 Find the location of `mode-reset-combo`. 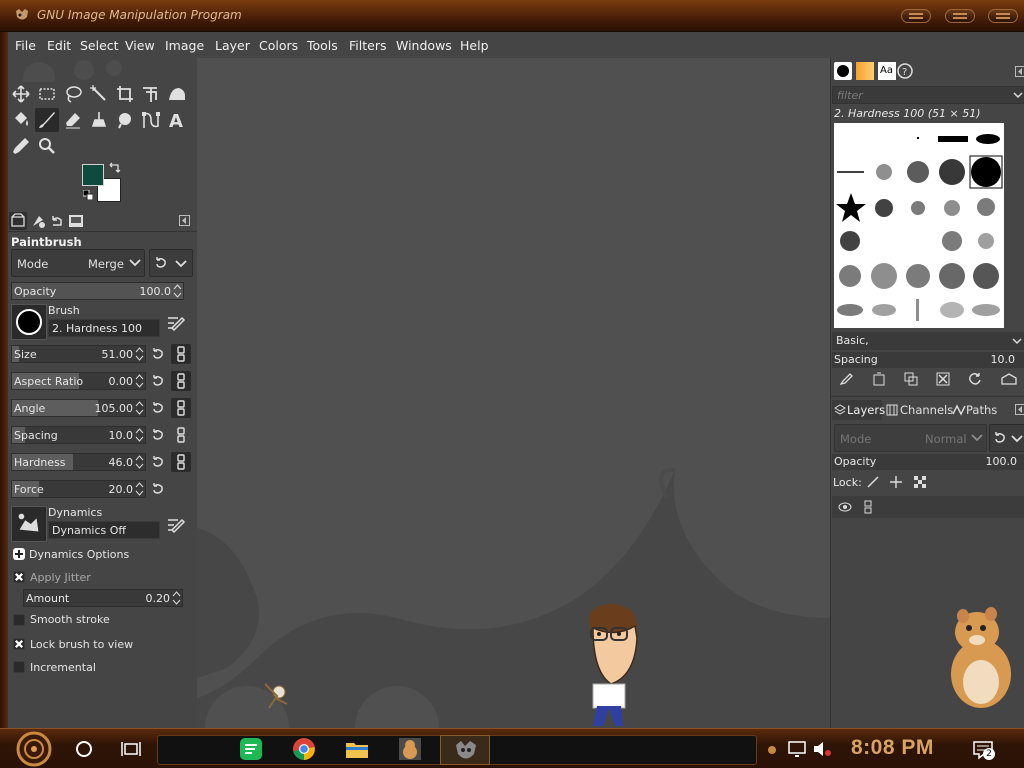

mode-reset-combo is located at coordinates (171, 263).